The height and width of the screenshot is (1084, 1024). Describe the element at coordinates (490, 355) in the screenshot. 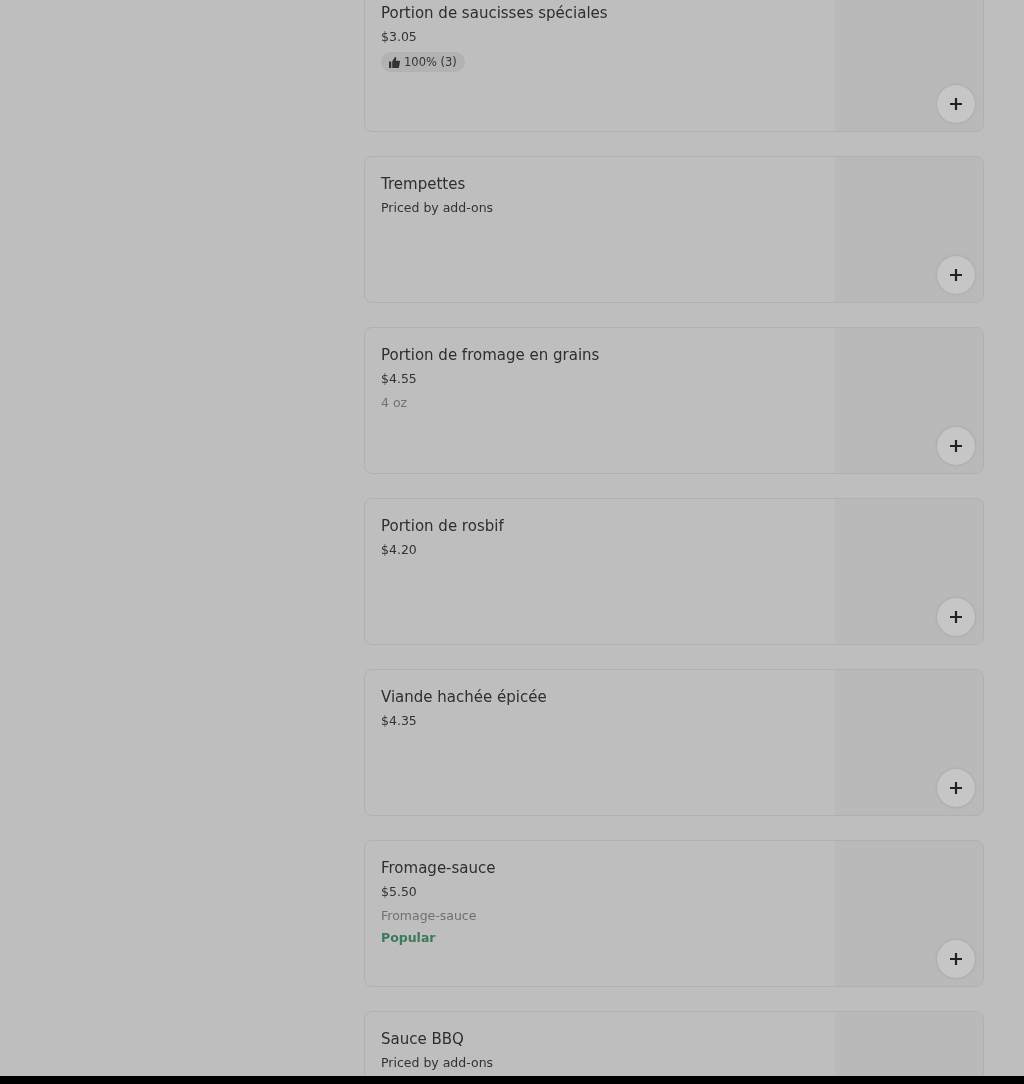

I see `item-name: Portion de fromage en grains` at that location.